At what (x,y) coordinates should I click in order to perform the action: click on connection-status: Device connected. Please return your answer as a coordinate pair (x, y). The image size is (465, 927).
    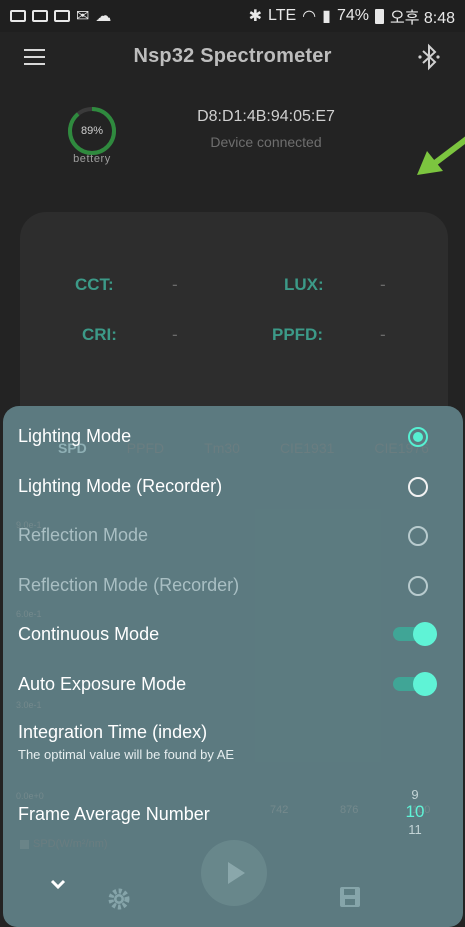
    Looking at the image, I should click on (266, 142).